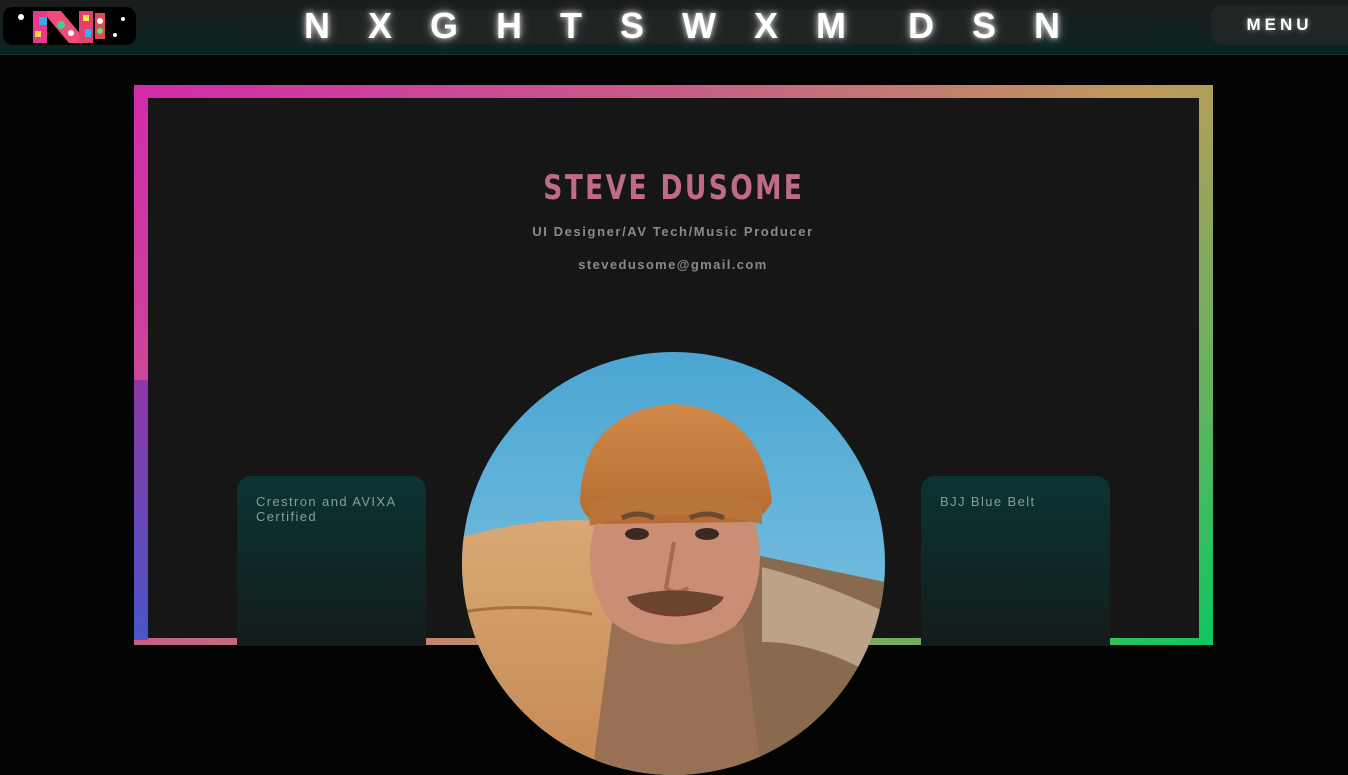  I want to click on info-card-certification: Crestron and AVIXA Certified, so click(331, 561).